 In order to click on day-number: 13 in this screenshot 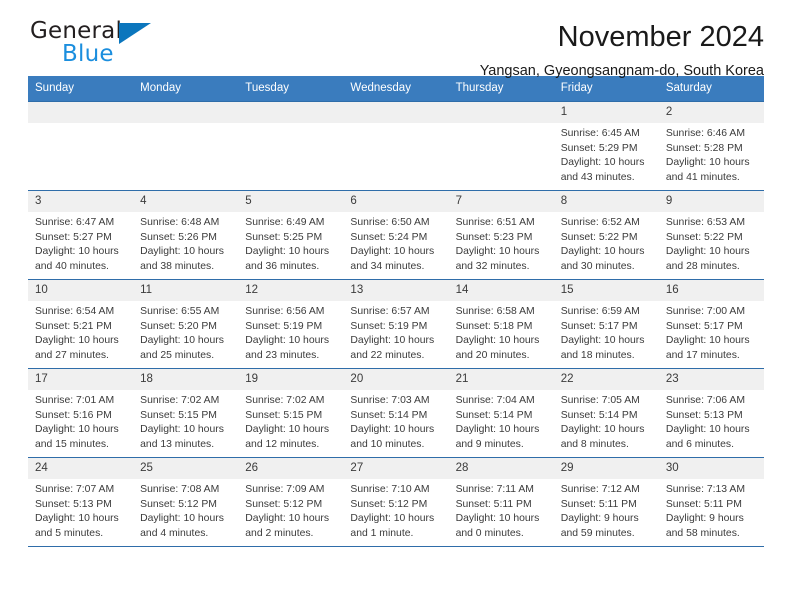, I will do `click(396, 290)`.